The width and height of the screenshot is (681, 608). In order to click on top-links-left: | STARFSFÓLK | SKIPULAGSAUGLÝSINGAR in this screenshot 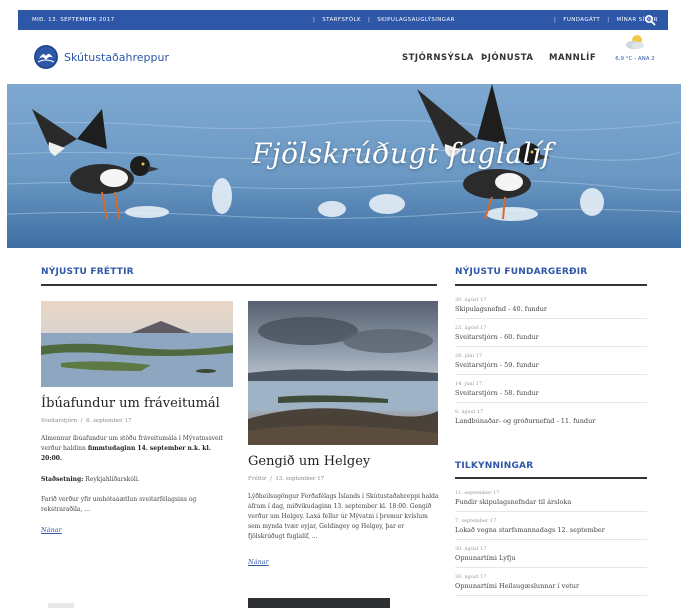, I will do `click(384, 20)`.